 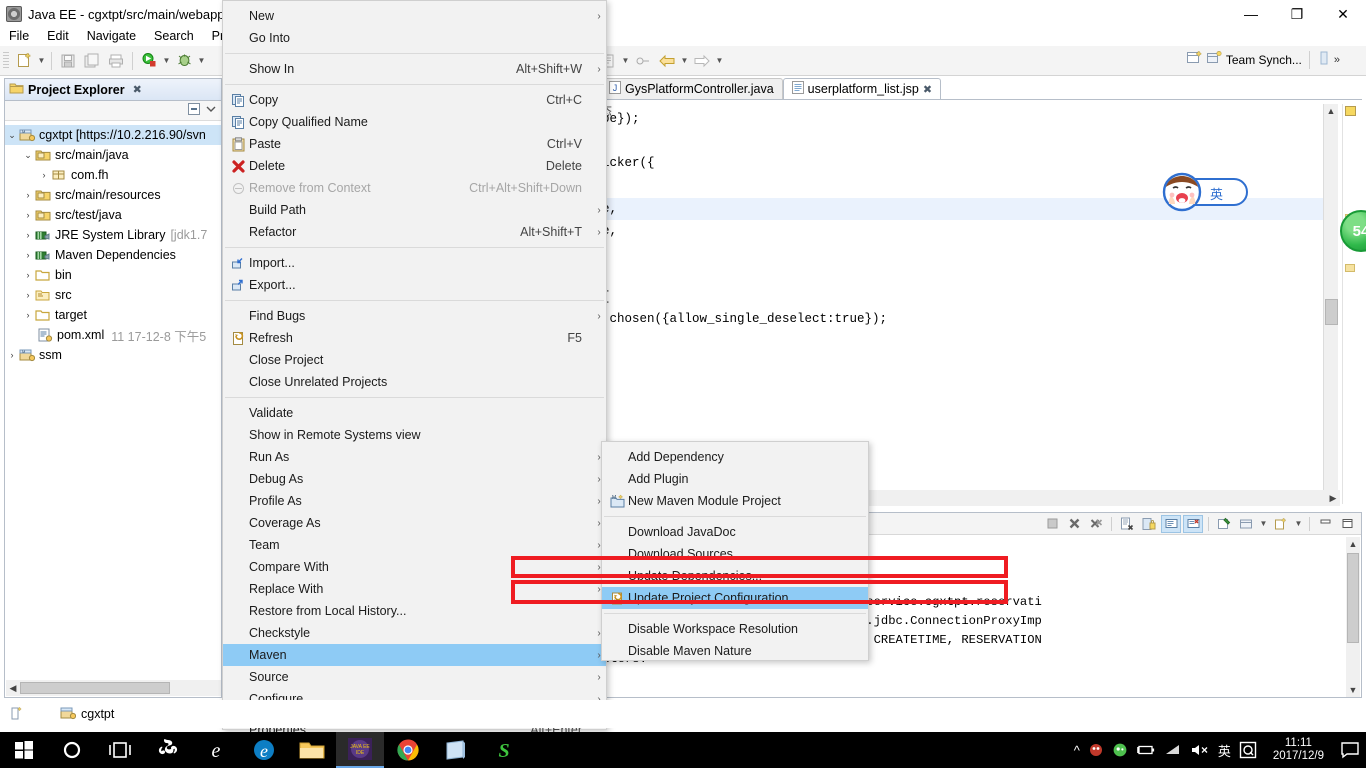 I want to click on cortana-search-icon, so click(x=72, y=750).